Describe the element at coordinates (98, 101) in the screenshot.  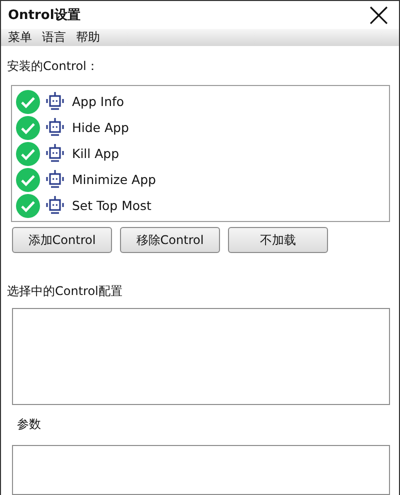
I see `control-name: App Info` at that location.